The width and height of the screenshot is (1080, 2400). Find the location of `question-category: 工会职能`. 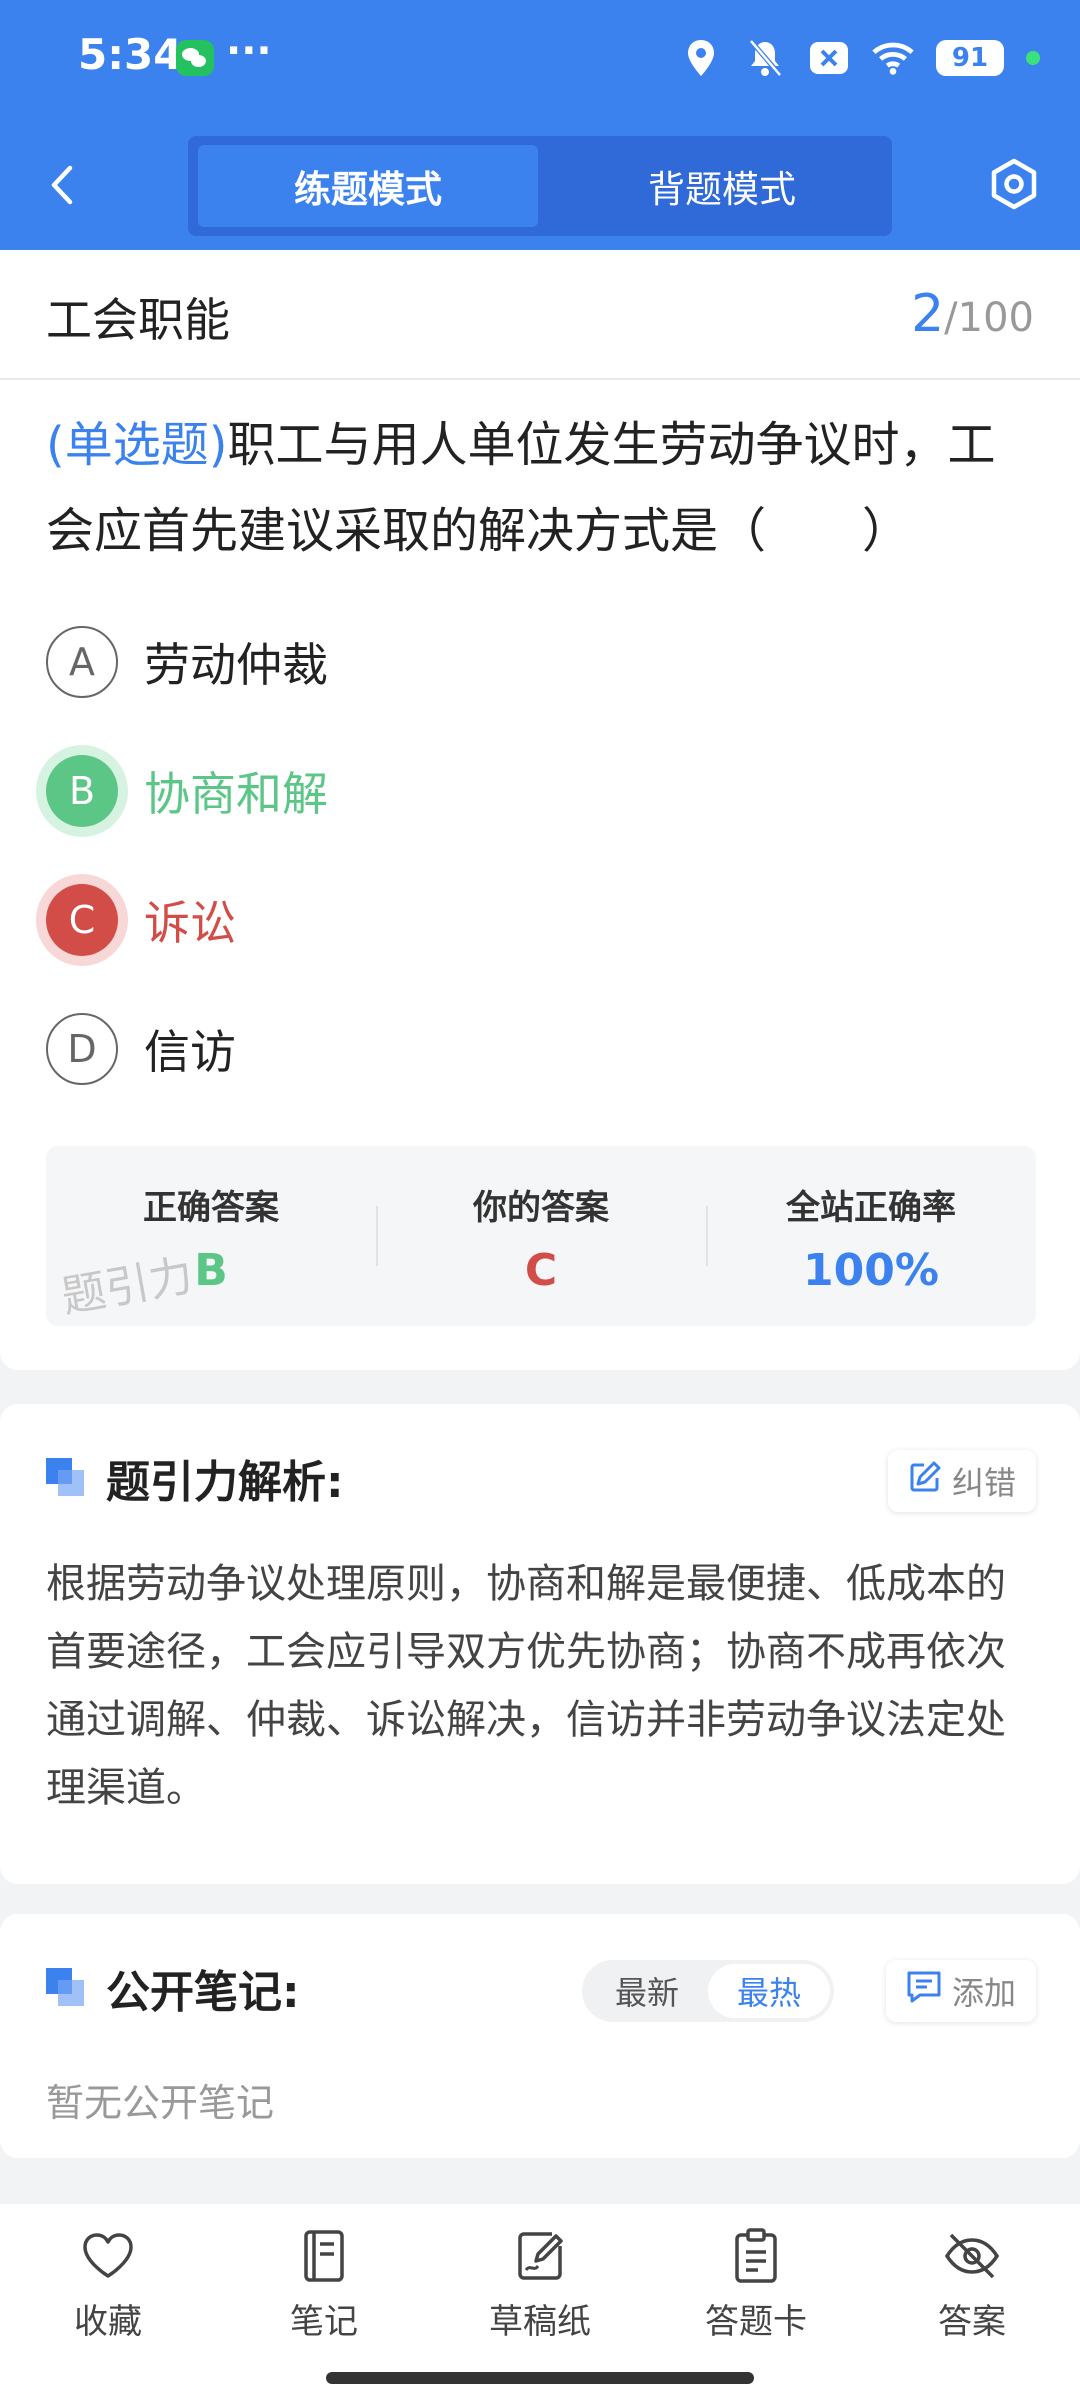

question-category: 工会职能 is located at coordinates (138, 320).